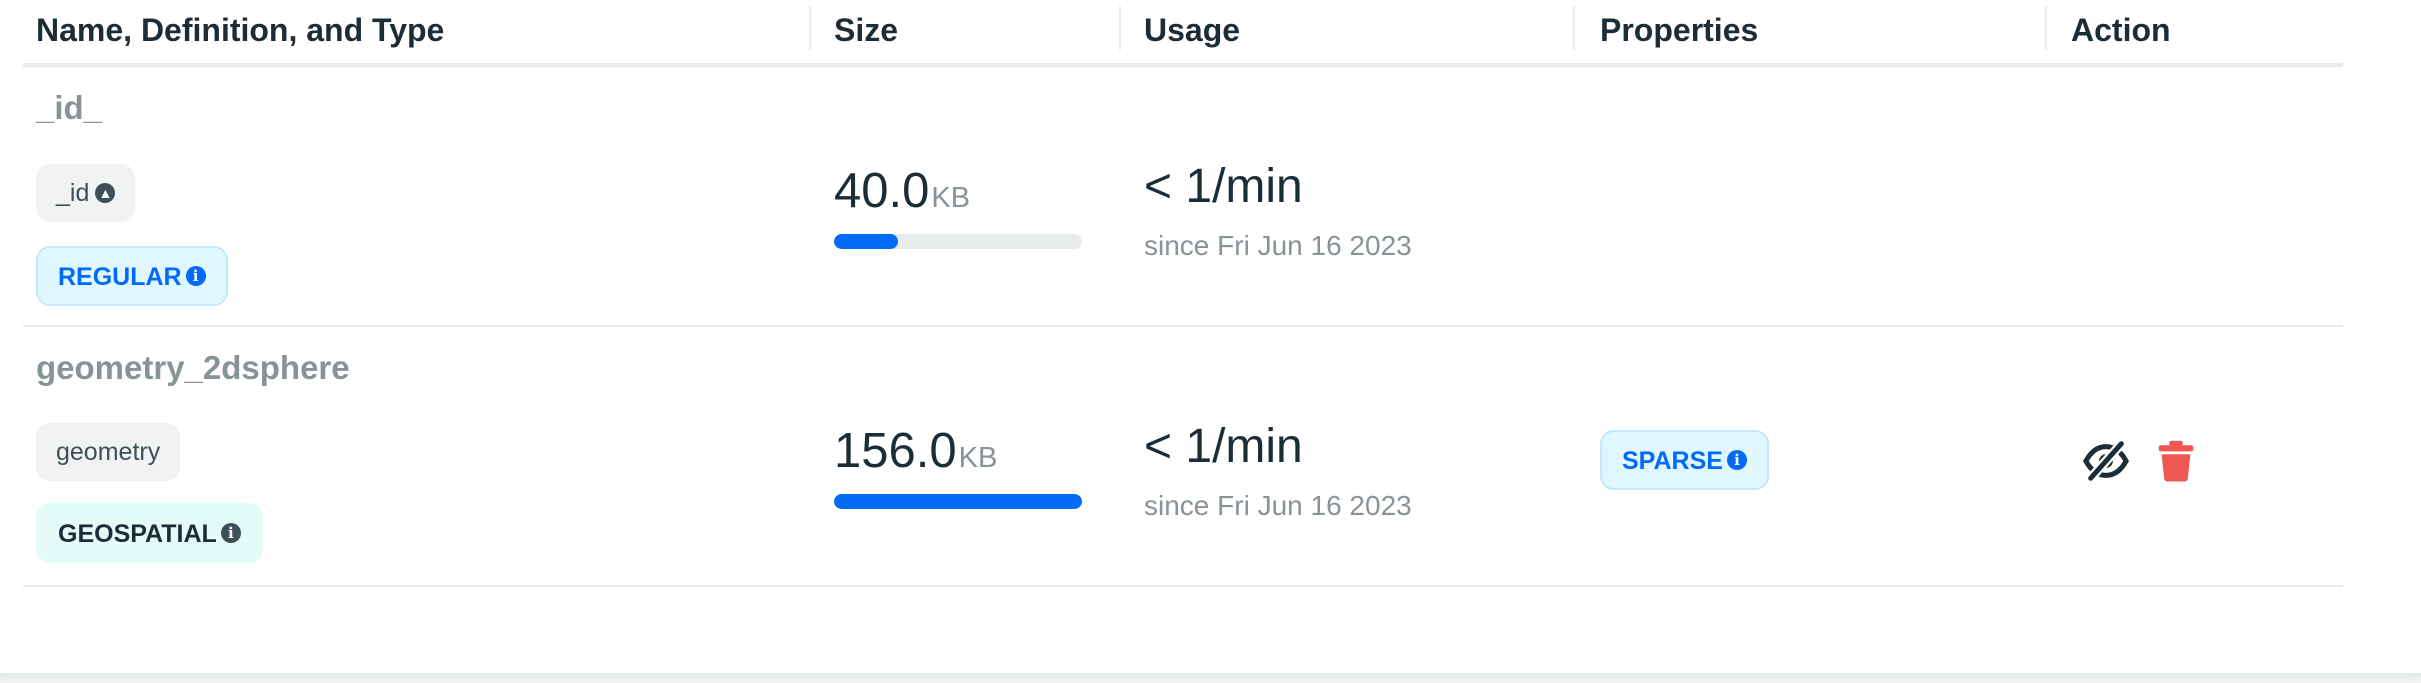 This screenshot has width=2421, height=683. What do you see at coordinates (1192, 30) in the screenshot?
I see `column-header-usage: Usage` at bounding box center [1192, 30].